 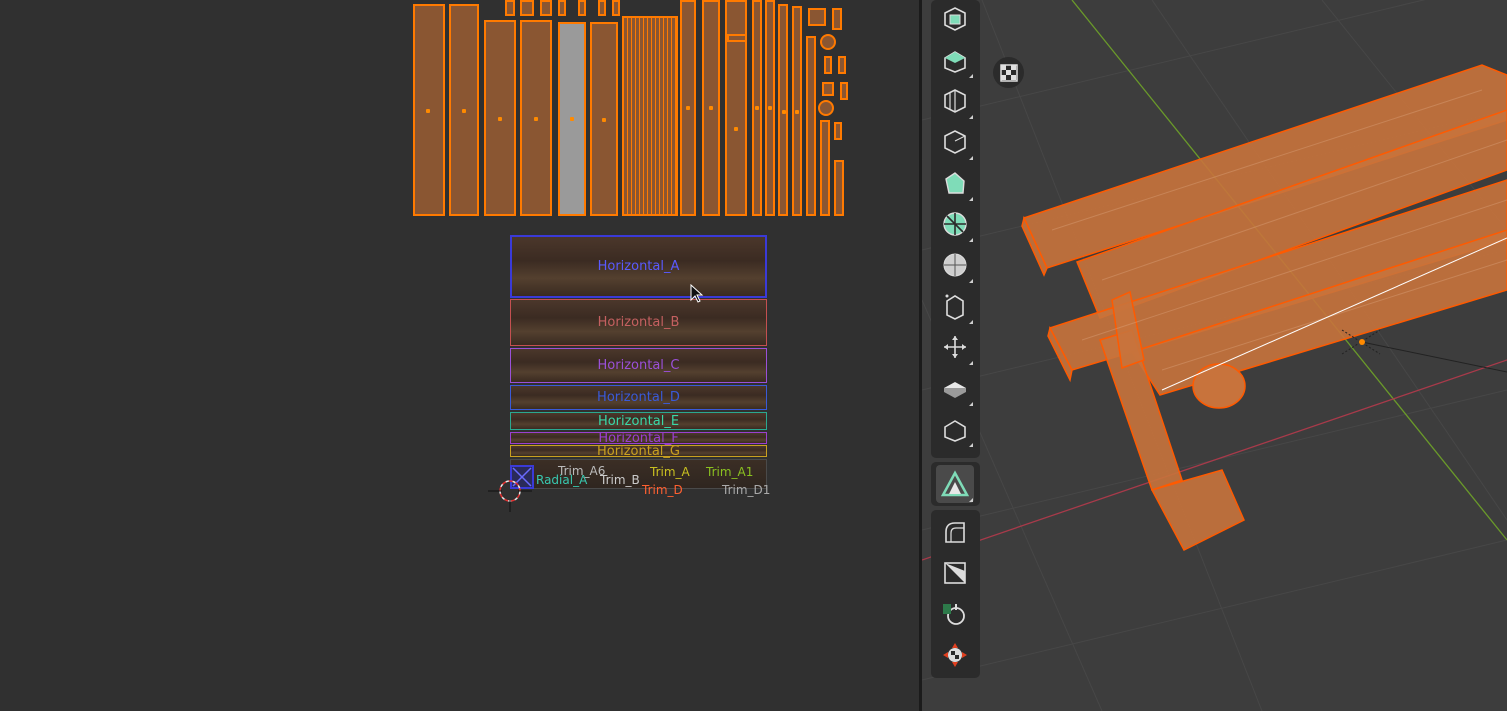 What do you see at coordinates (955, 224) in the screenshot?
I see `knife-tool` at bounding box center [955, 224].